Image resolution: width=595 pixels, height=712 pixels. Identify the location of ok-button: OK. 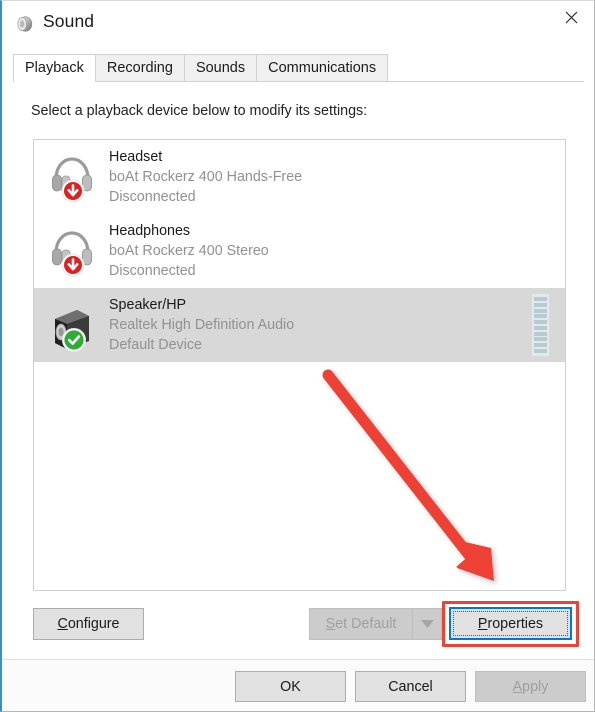
(290, 686).